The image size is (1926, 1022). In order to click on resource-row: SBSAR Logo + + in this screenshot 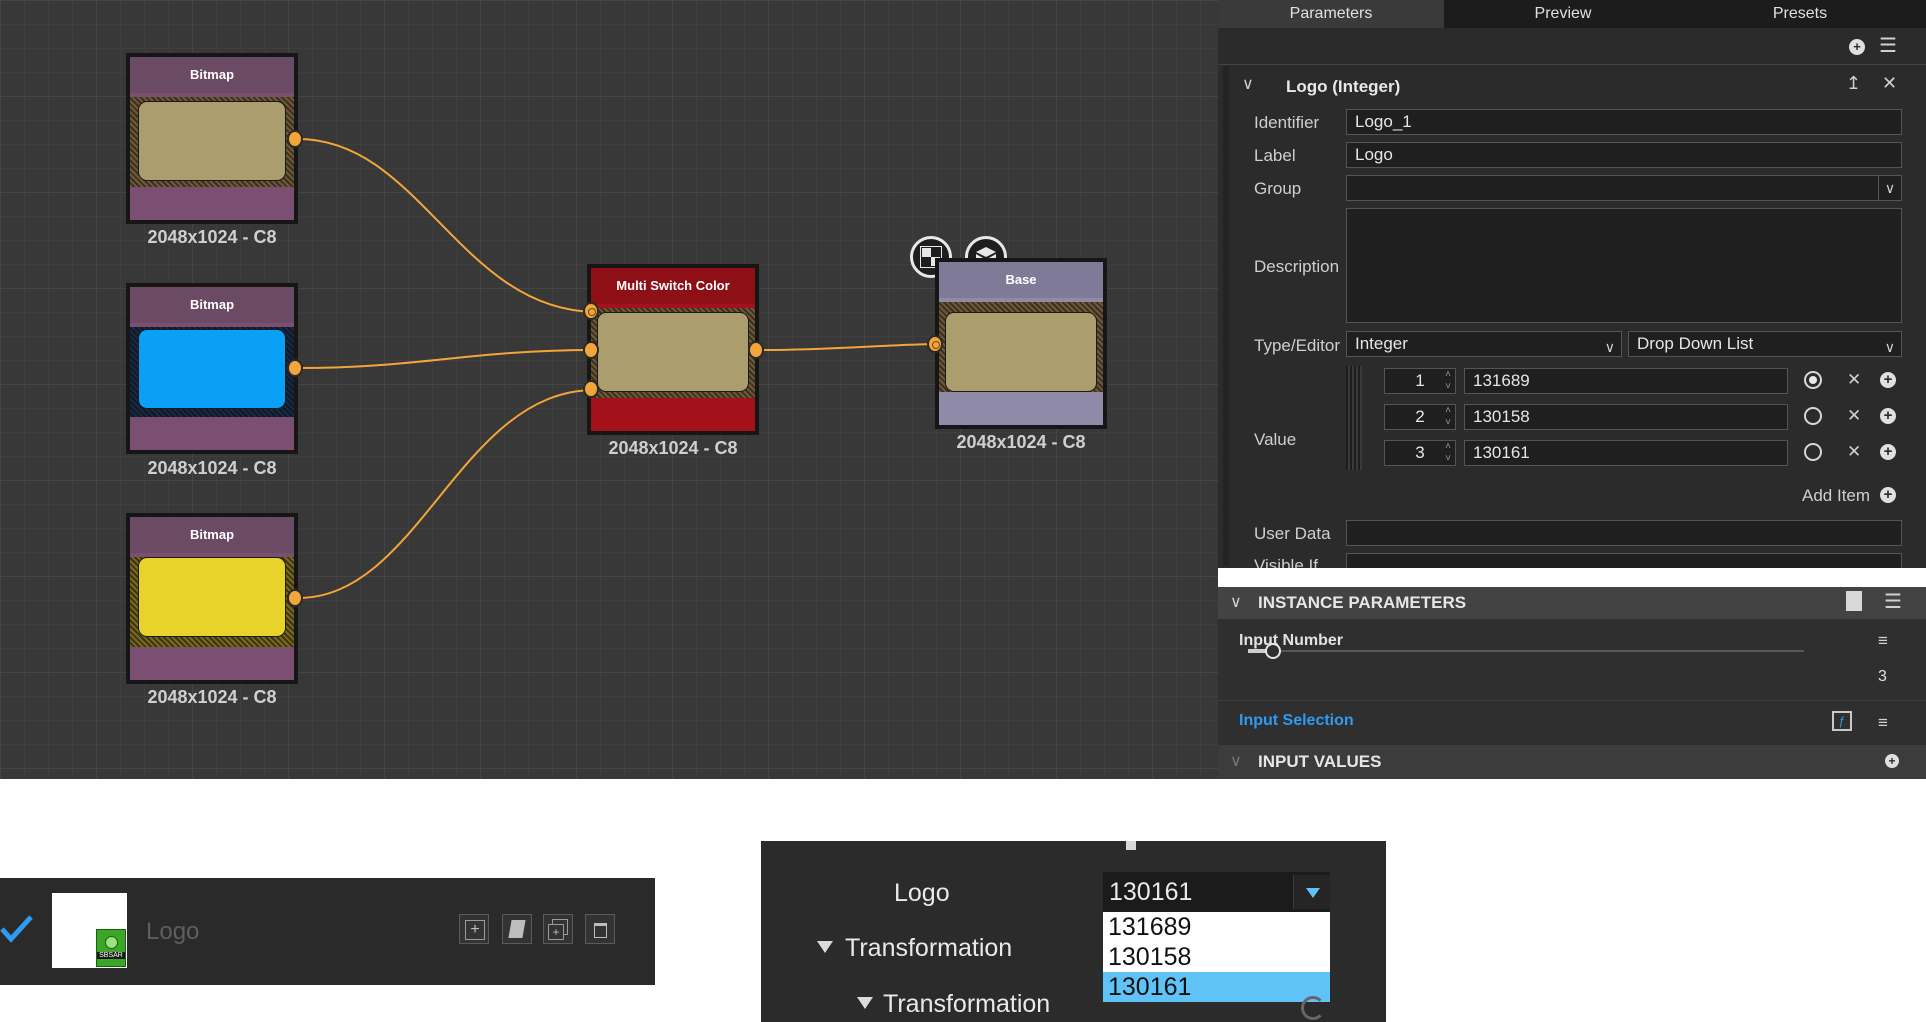, I will do `click(327, 931)`.